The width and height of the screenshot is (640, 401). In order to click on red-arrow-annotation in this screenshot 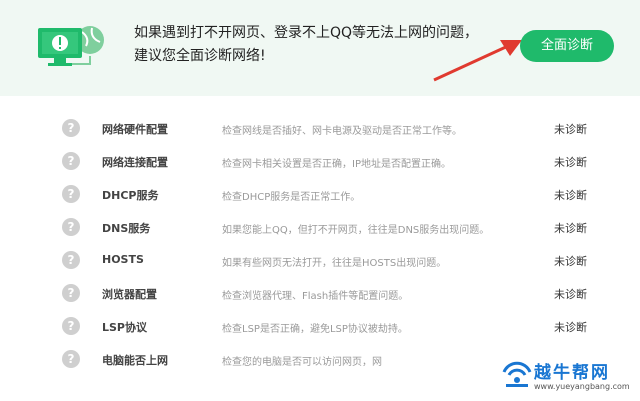, I will do `click(477, 61)`.